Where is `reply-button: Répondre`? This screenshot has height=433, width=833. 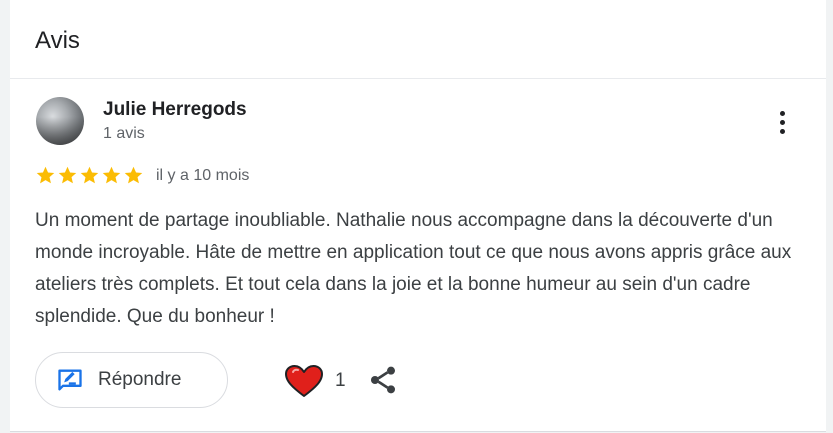 reply-button: Répondre is located at coordinates (131, 380).